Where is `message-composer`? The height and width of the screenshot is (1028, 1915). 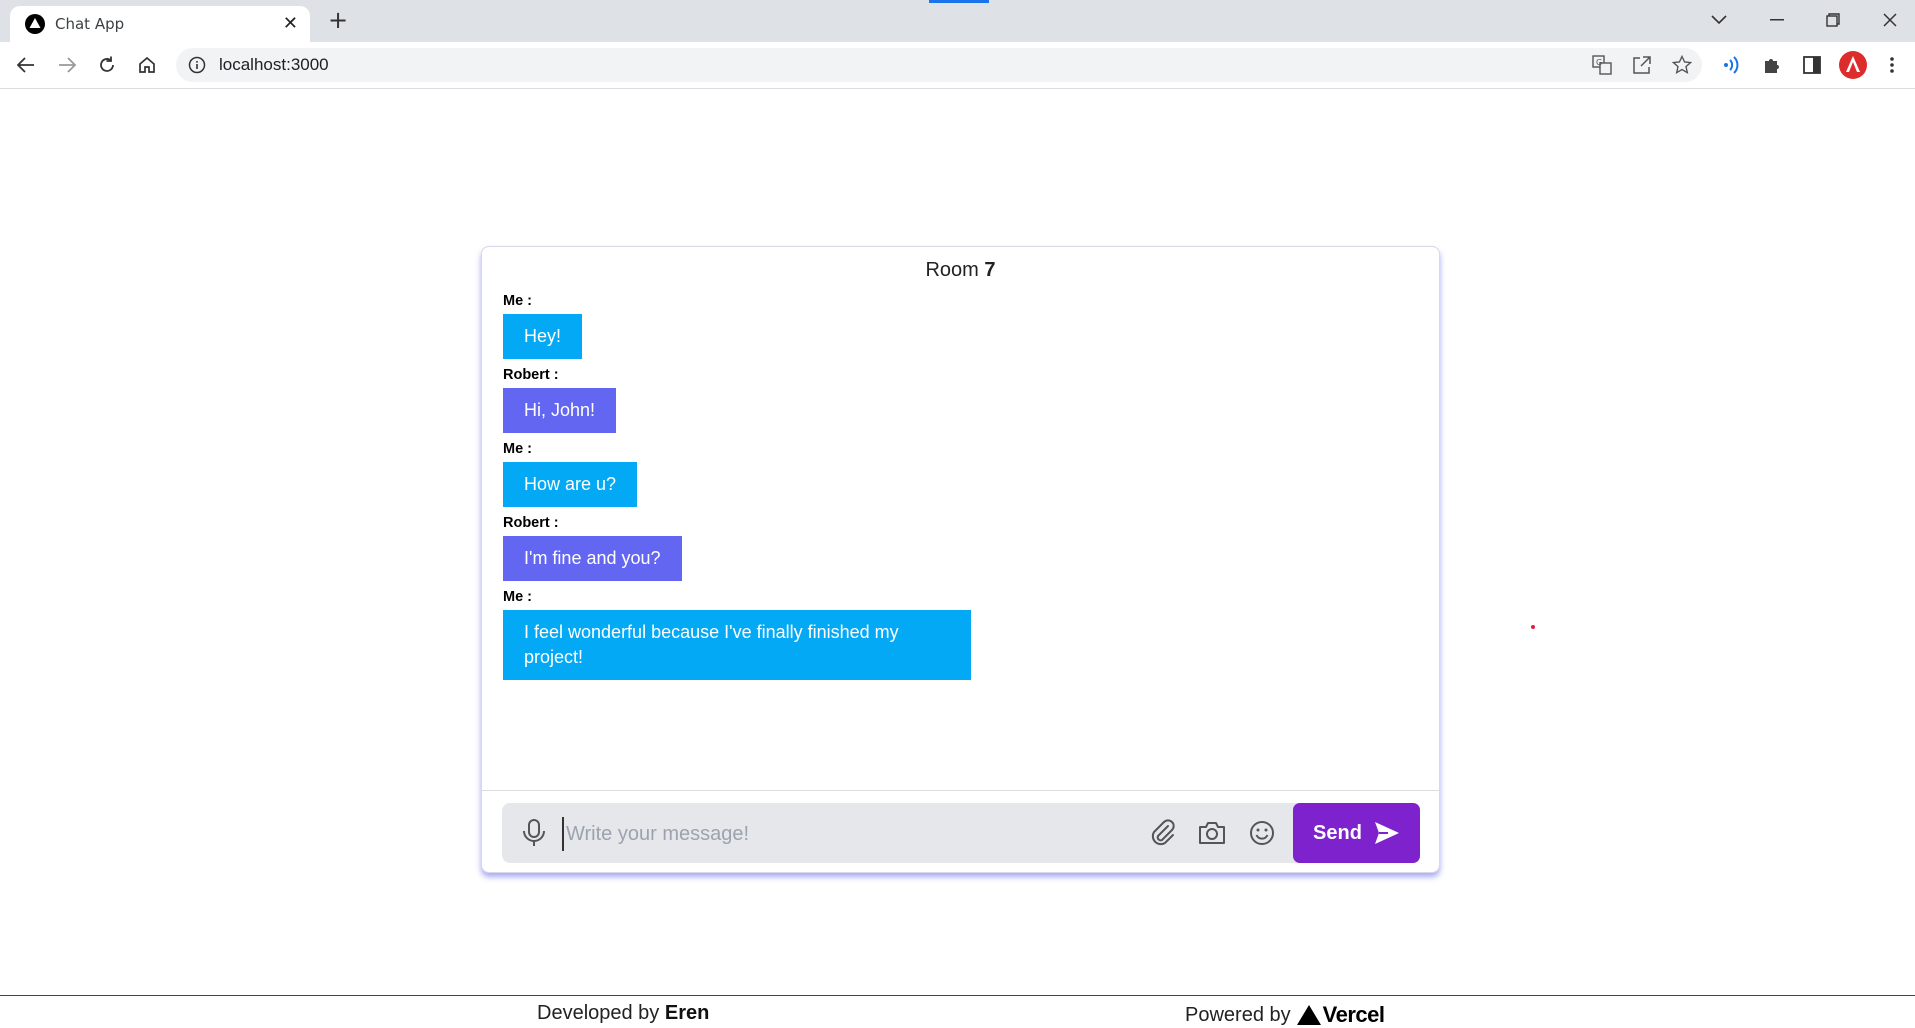
message-composer is located at coordinates (901, 833).